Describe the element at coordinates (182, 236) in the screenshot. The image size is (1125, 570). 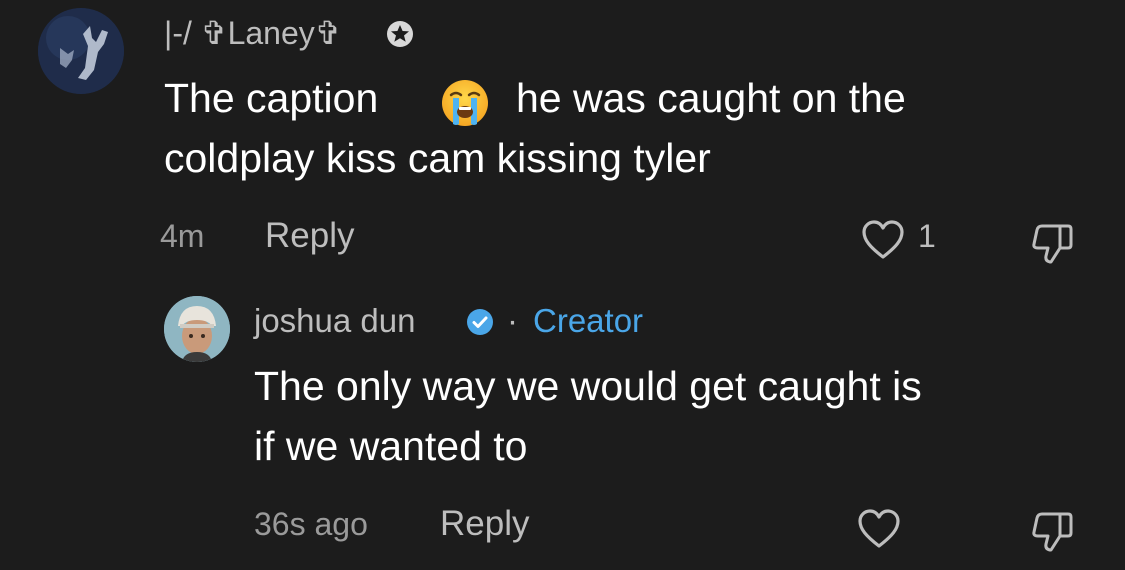
I see `comment-timestamp: 4m` at that location.